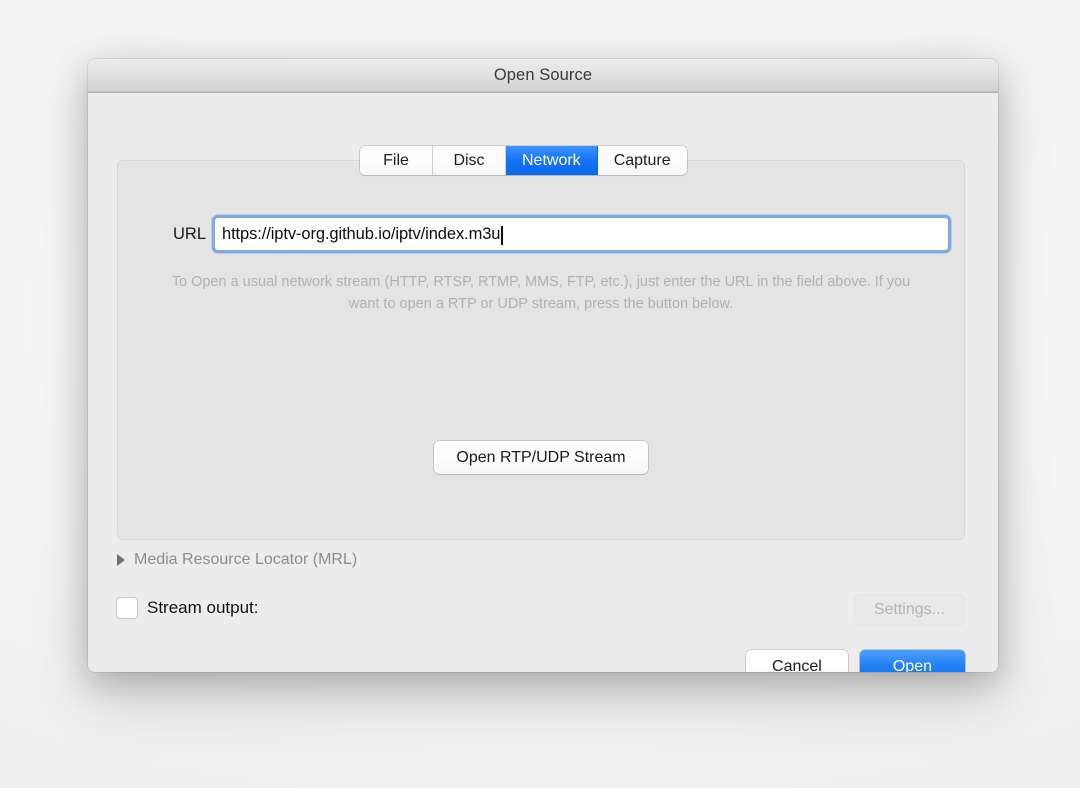  I want to click on mrl-disclosure-row: Media Resource Locator (MRL), so click(237, 560).